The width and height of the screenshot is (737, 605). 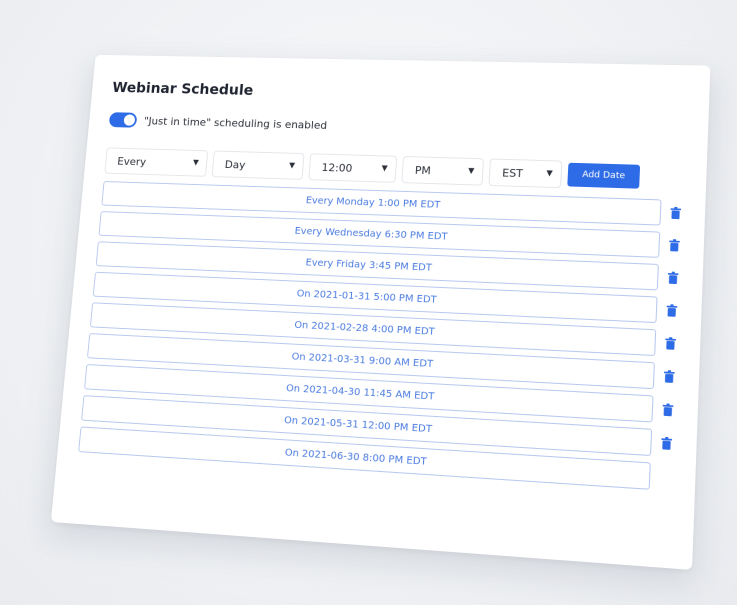 I want to click on time-value: 12:00, so click(x=337, y=167).